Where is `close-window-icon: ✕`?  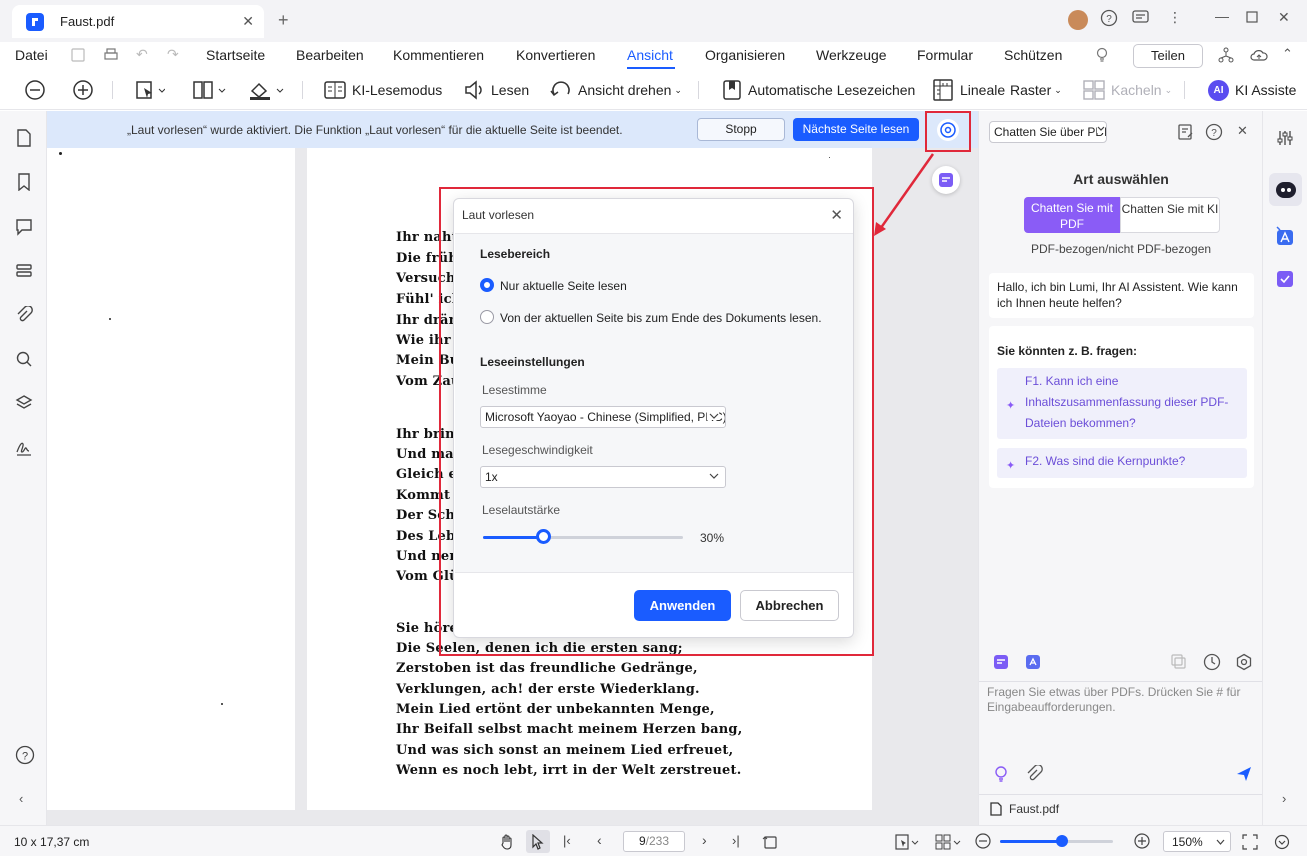
close-window-icon: ✕ is located at coordinates (1284, 17).